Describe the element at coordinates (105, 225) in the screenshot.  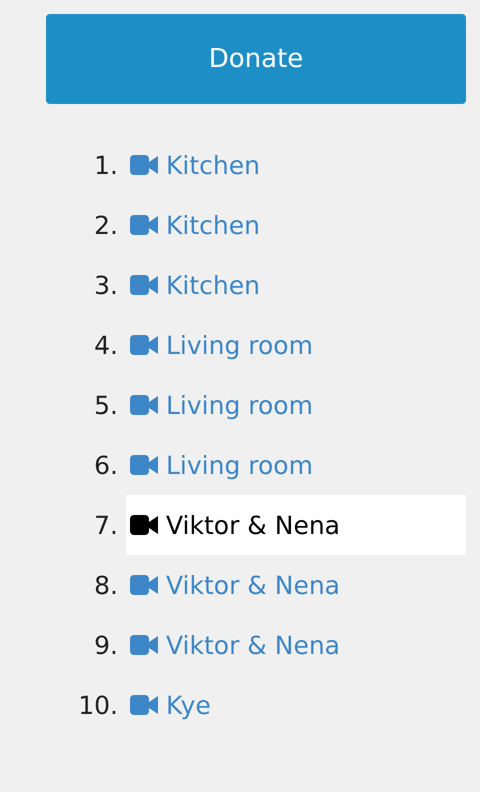
I see `list-number: 2.` at that location.